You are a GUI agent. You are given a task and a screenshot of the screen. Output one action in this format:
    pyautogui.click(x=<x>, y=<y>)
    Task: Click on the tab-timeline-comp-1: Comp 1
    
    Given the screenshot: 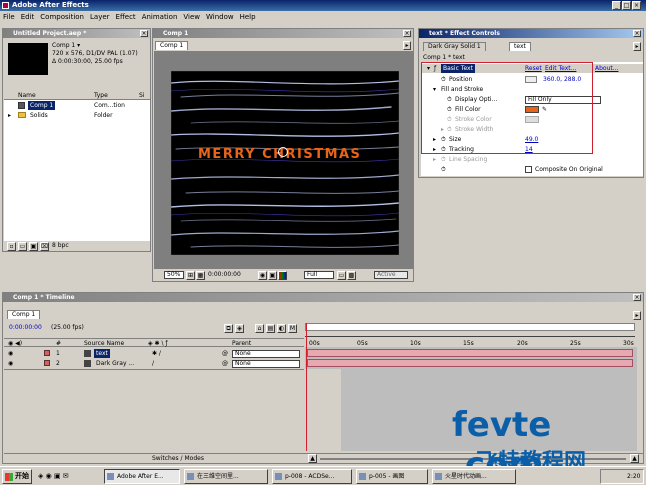 What is the action you would take?
    pyautogui.click(x=24, y=314)
    